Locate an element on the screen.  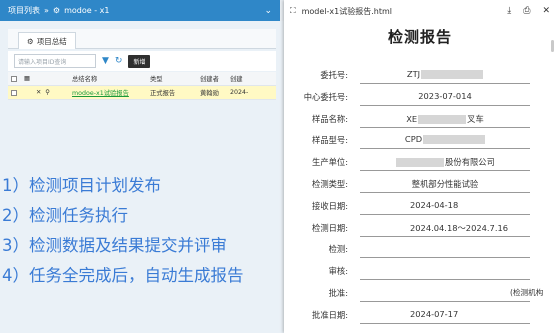
delete-icon: ✕ is located at coordinates (38, 92).